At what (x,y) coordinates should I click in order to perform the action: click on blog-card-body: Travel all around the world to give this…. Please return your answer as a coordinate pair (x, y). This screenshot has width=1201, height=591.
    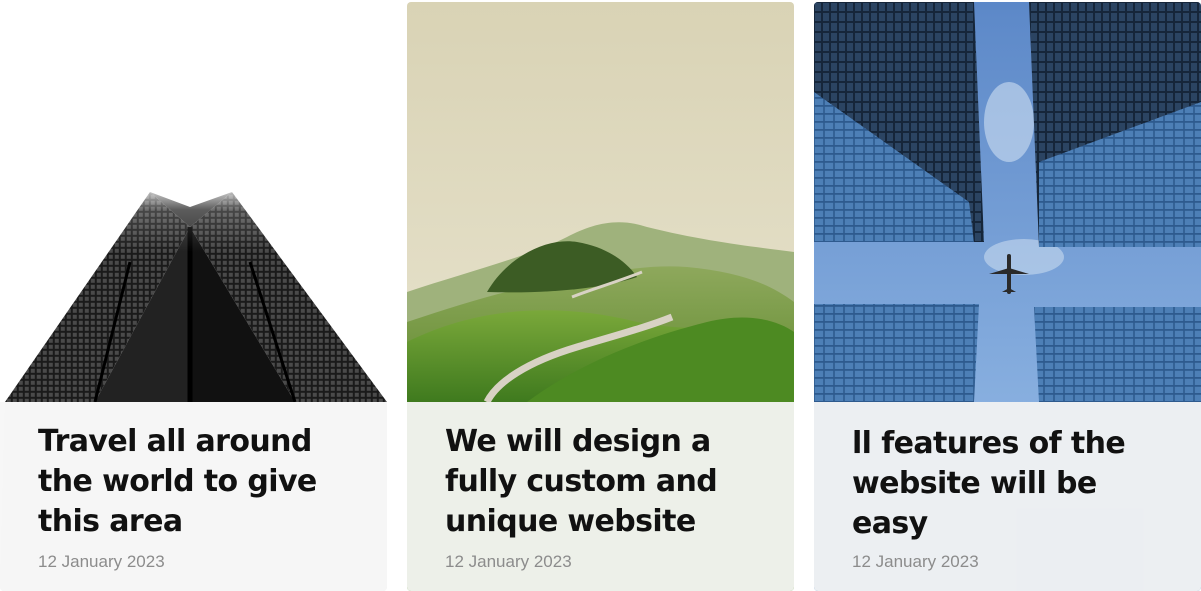
    Looking at the image, I should click on (193, 496).